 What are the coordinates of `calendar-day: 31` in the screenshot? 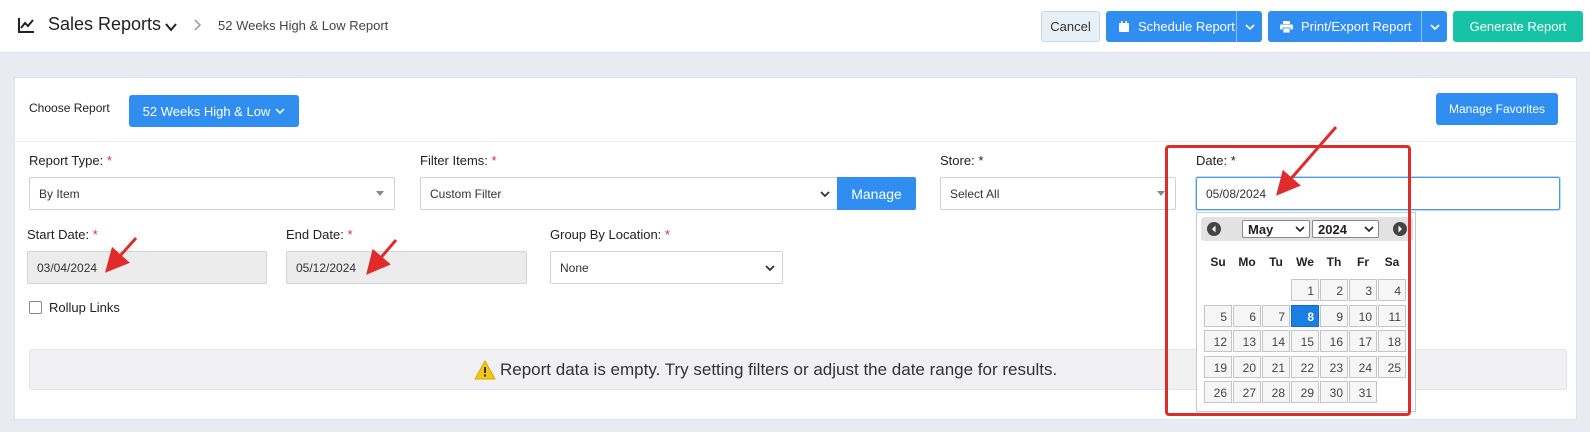 It's located at (1363, 392).